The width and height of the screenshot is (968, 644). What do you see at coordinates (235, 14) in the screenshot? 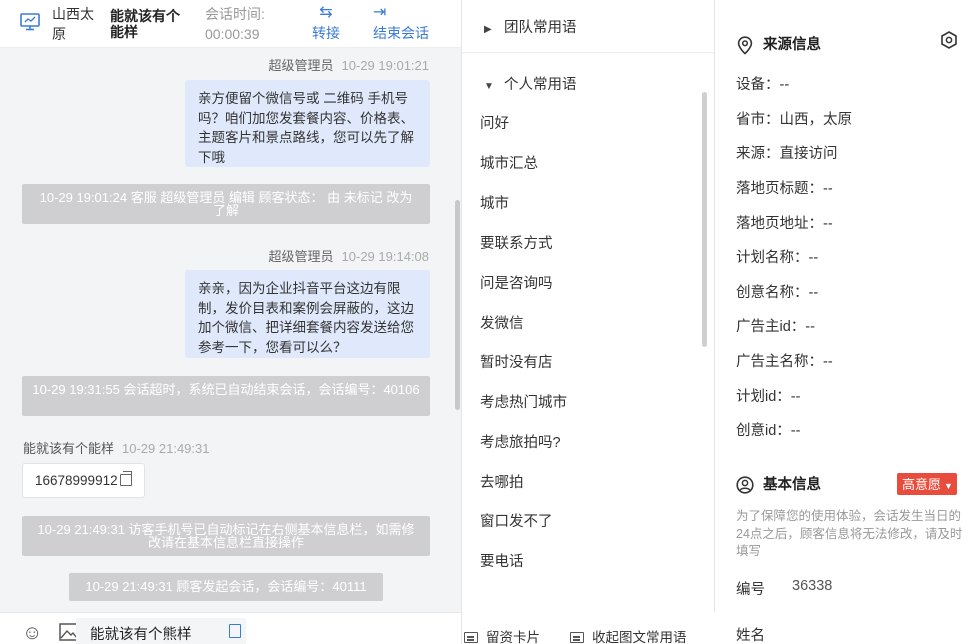
I see `session-time-label: 会话时间:` at bounding box center [235, 14].